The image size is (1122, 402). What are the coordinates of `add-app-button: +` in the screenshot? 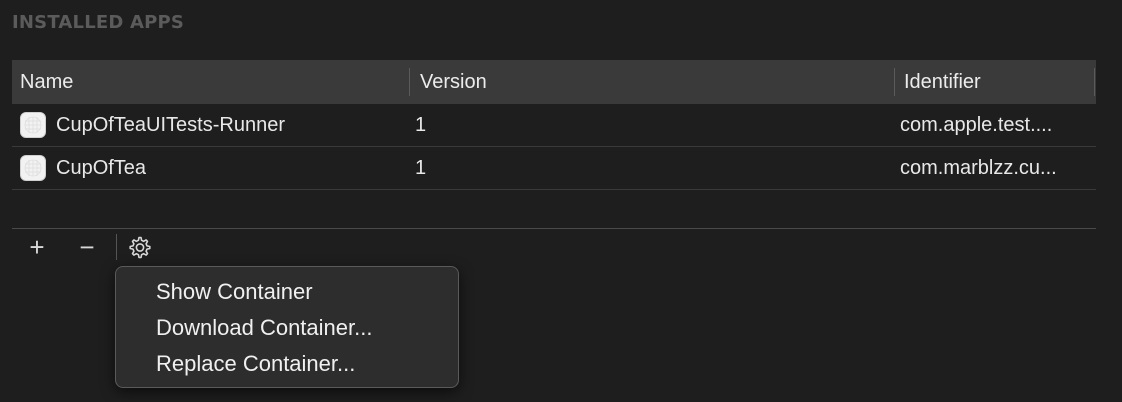 It's located at (37, 247).